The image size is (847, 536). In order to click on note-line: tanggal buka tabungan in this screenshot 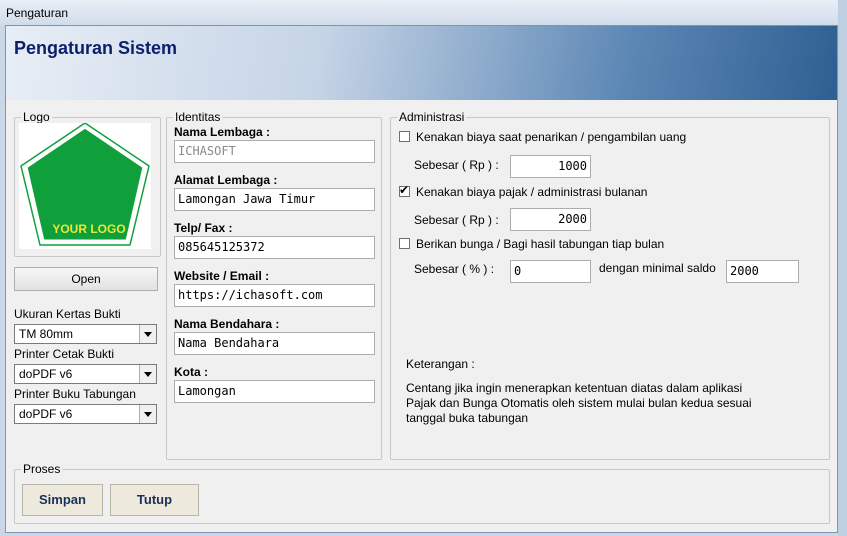, I will do `click(467, 418)`.